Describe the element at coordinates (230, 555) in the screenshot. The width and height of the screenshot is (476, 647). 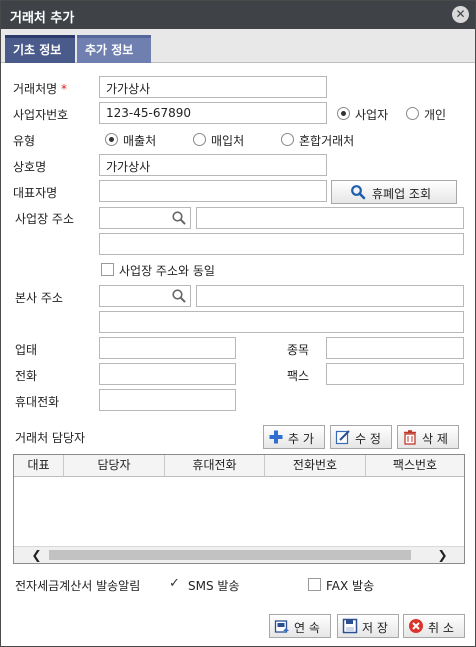
I see `scrollbar-thumb` at that location.